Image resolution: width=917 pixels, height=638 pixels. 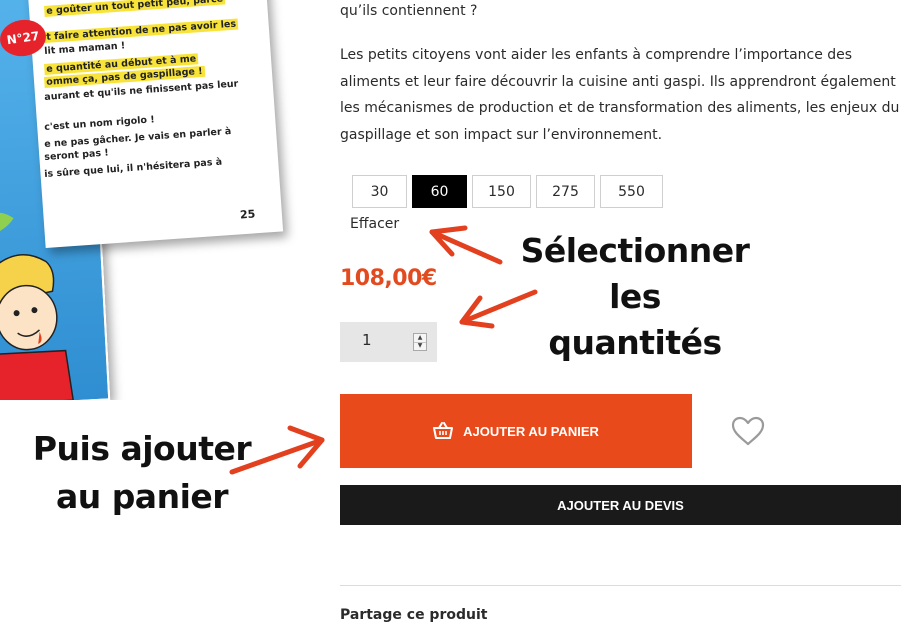 What do you see at coordinates (420, 346) in the screenshot?
I see `caret-down-icon: ▼` at bounding box center [420, 346].